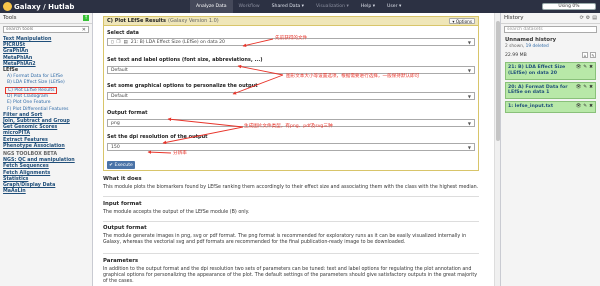  What do you see at coordinates (550, 18) in the screenshot?
I see `history-header: History ⟳ ⚙ ▤` at bounding box center [550, 18].